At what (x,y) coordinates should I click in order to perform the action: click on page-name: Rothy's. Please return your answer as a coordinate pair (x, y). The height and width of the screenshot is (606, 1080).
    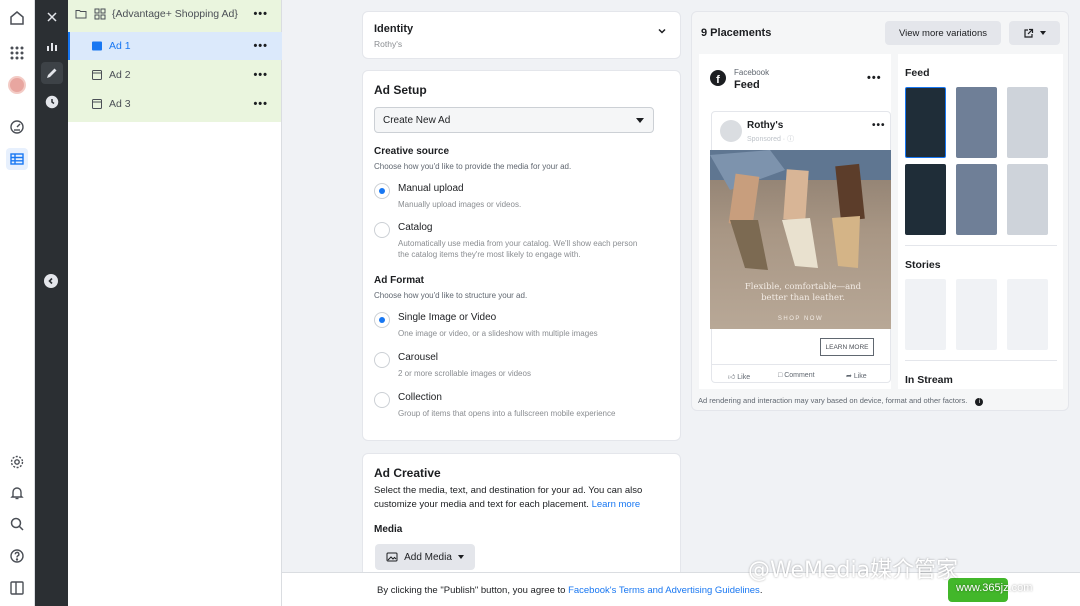
    Looking at the image, I should click on (765, 125).